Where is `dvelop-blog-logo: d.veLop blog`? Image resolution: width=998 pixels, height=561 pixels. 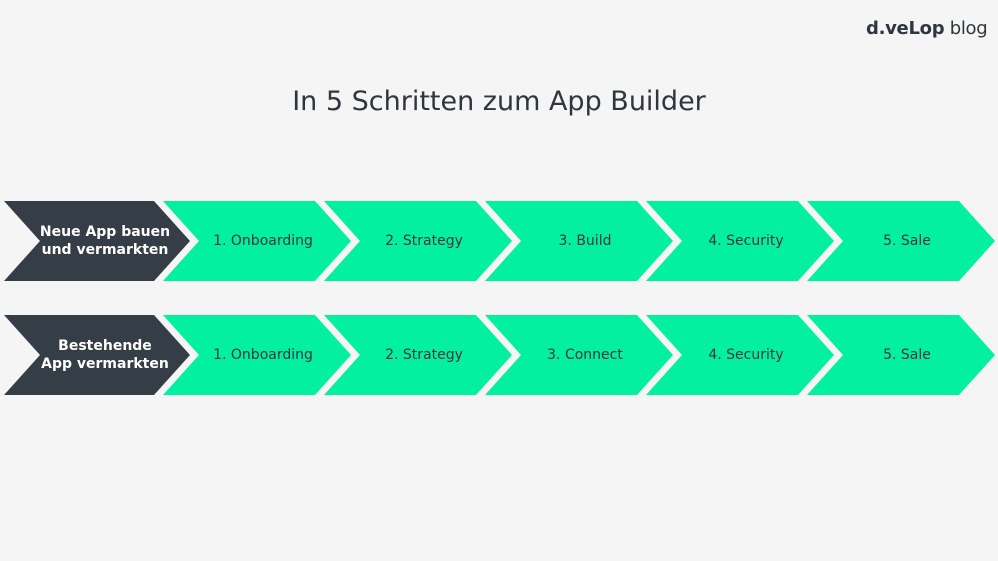
dvelop-blog-logo: d.veLop blog is located at coordinates (927, 28).